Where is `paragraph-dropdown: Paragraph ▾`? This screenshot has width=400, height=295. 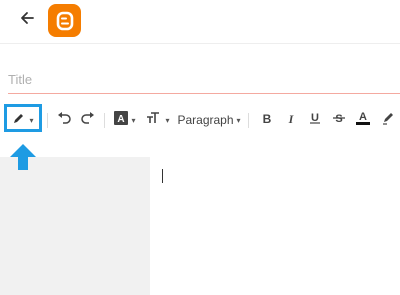
paragraph-dropdown: Paragraph ▾ is located at coordinates (209, 120).